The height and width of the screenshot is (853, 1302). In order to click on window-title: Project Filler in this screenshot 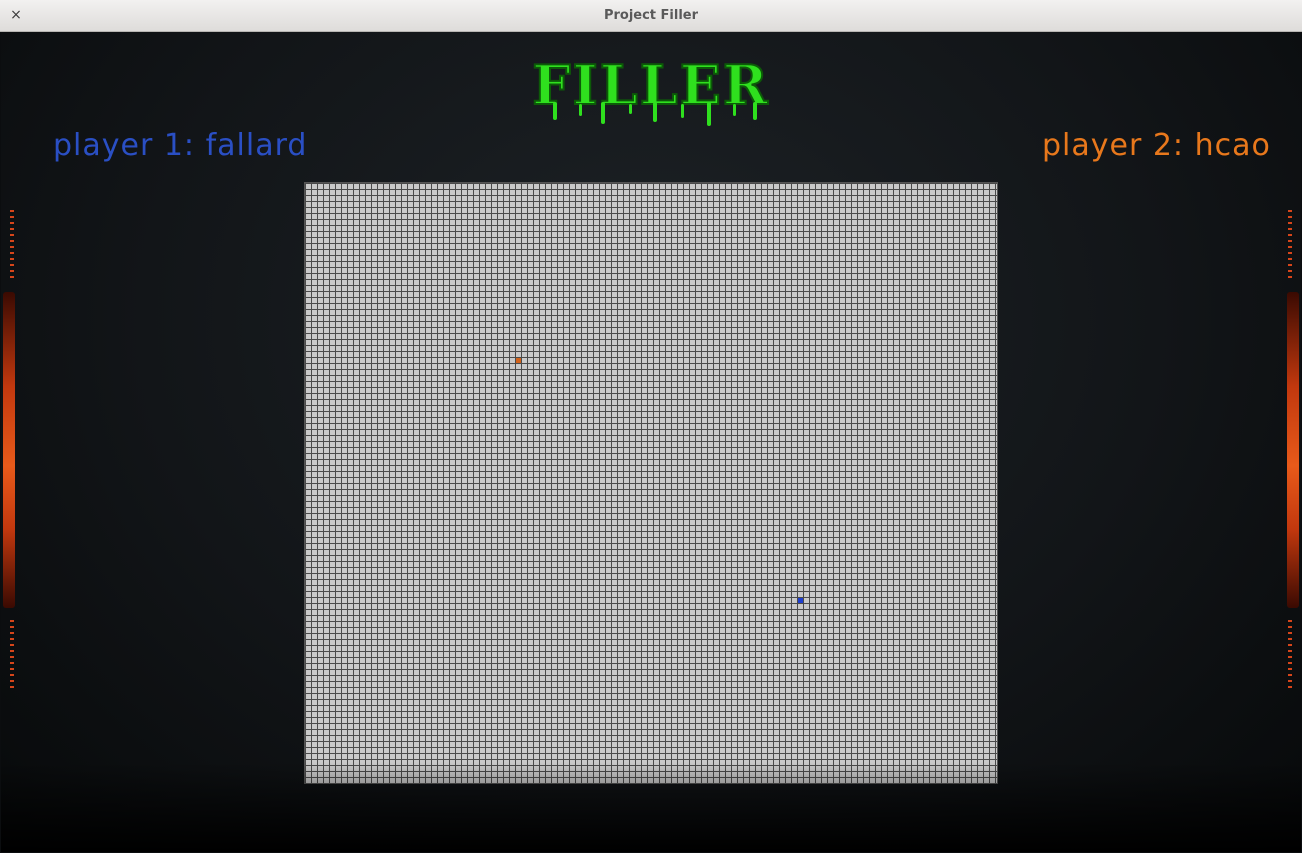, I will do `click(651, 15)`.